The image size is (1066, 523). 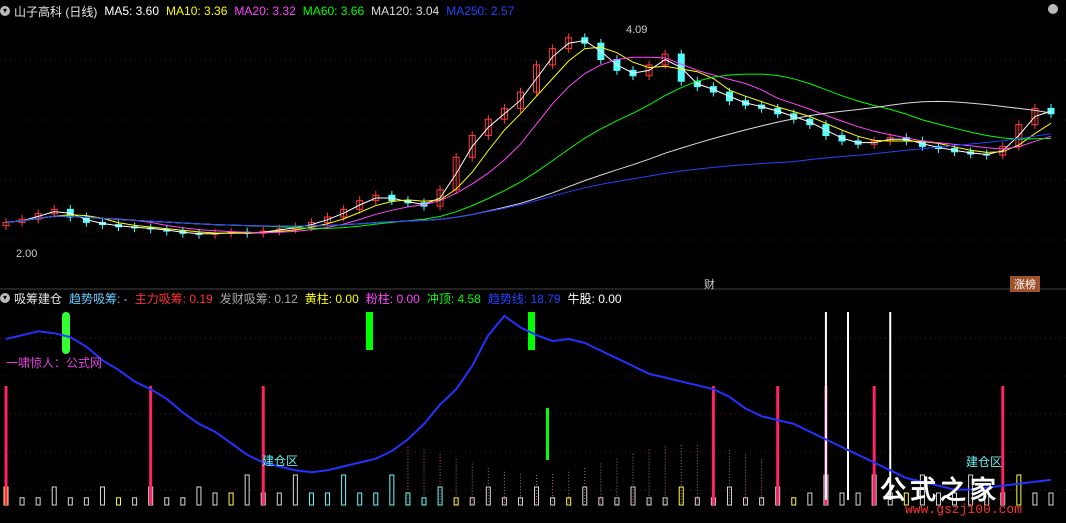 What do you see at coordinates (1053, 9) in the screenshot?
I see `window-menu-icon` at bounding box center [1053, 9].